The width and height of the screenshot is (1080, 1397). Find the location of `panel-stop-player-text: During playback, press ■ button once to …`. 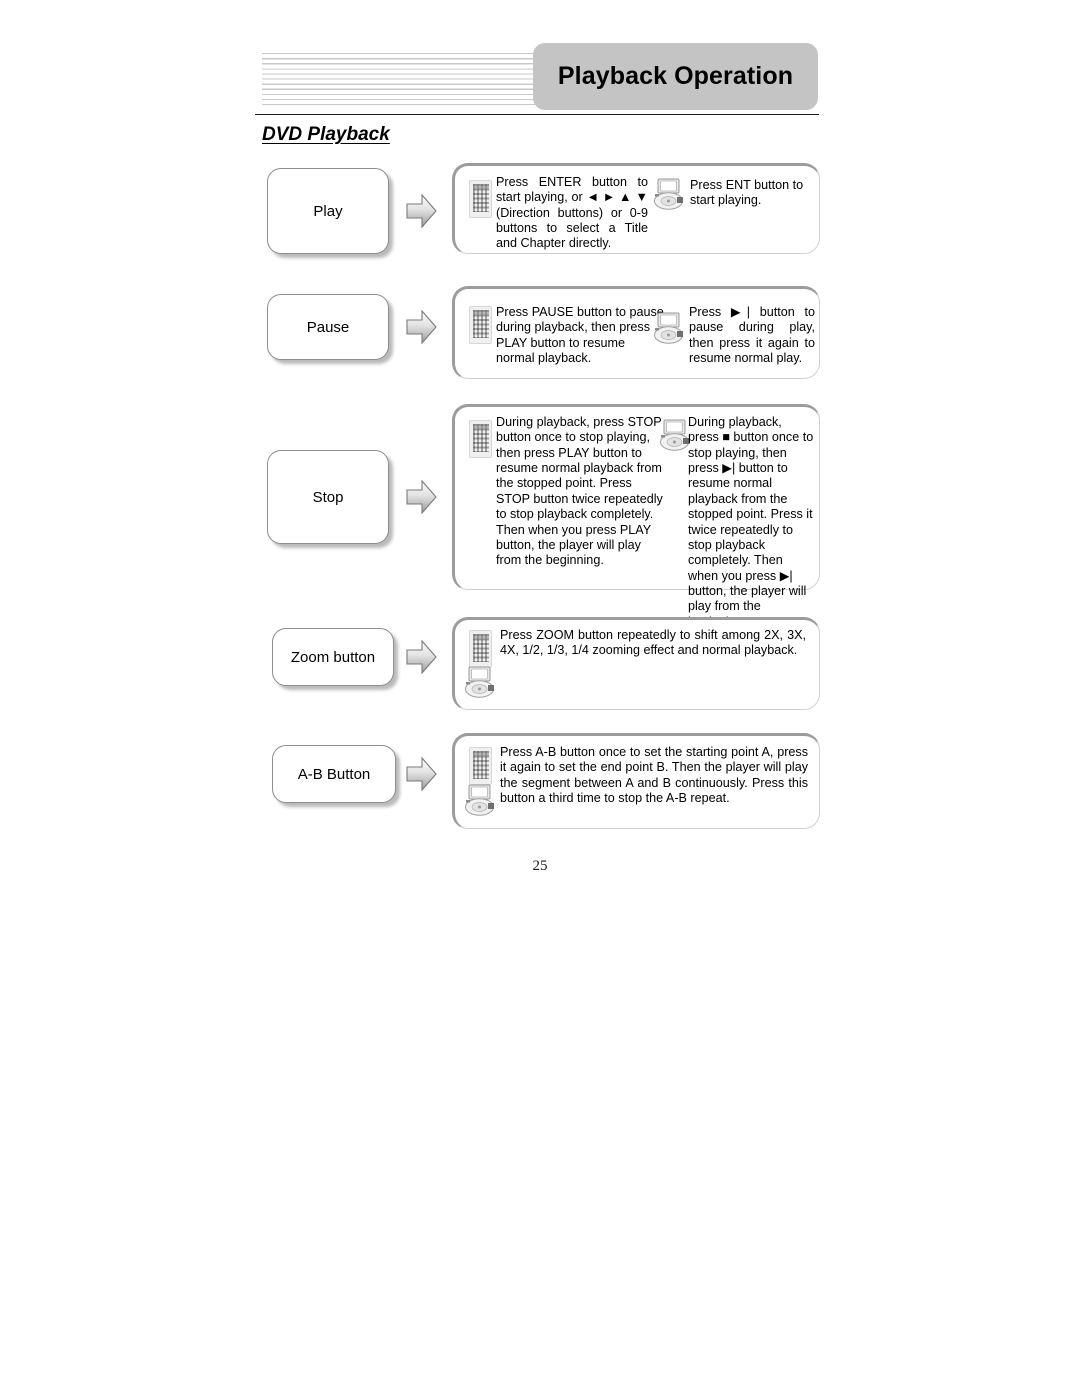

panel-stop-player-text: During playback, press ■ button once to … is located at coordinates (751, 522).